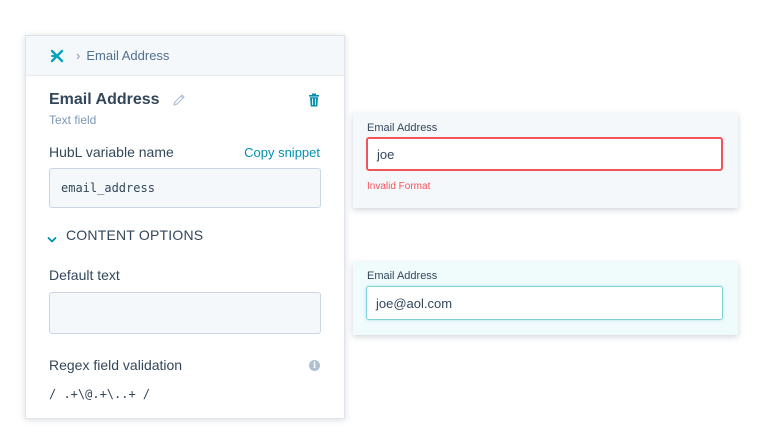  What do you see at coordinates (314, 365) in the screenshot?
I see `info-icon: i` at bounding box center [314, 365].